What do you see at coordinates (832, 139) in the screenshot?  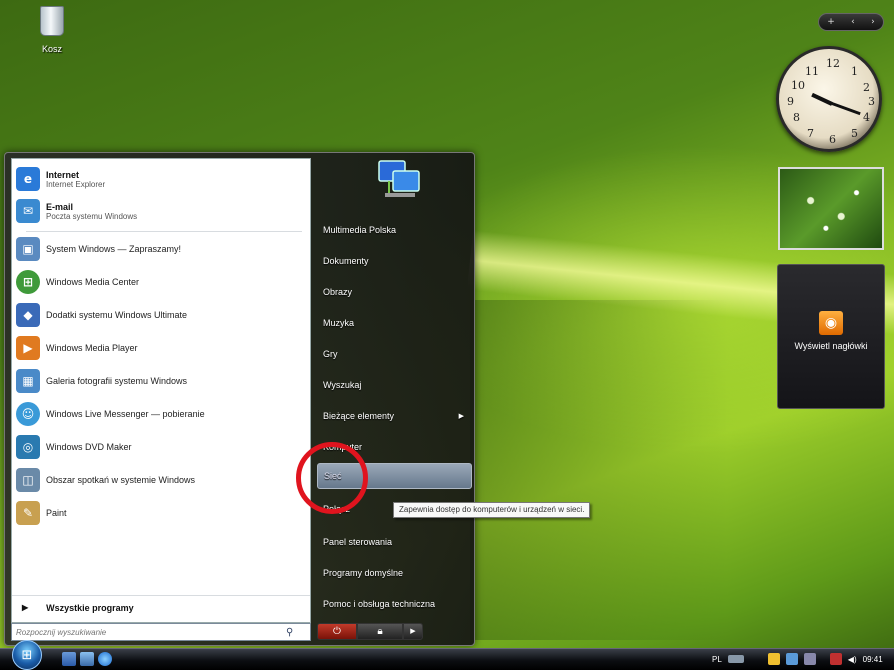 I see `clock-number: 6` at bounding box center [832, 139].